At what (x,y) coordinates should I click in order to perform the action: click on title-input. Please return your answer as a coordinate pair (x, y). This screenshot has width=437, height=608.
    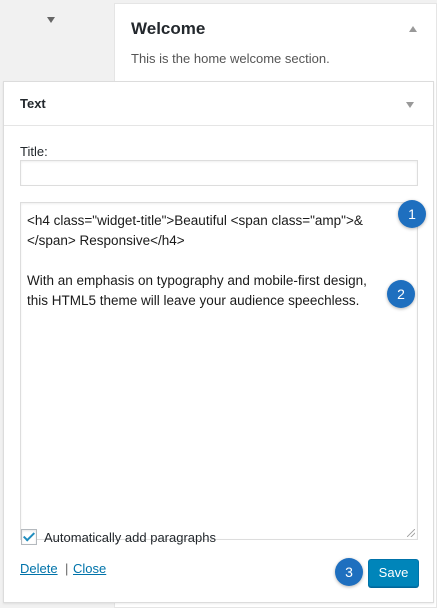
    Looking at the image, I should click on (219, 173).